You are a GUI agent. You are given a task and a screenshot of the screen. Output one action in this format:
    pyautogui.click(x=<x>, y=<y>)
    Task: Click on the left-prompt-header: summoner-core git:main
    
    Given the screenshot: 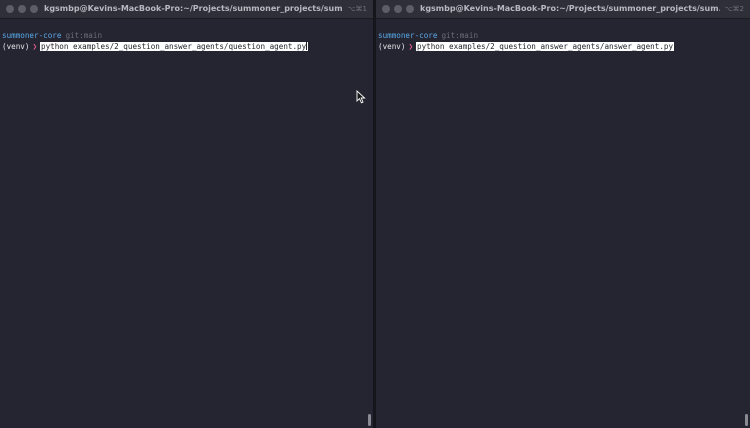 What is the action you would take?
    pyautogui.click(x=155, y=35)
    